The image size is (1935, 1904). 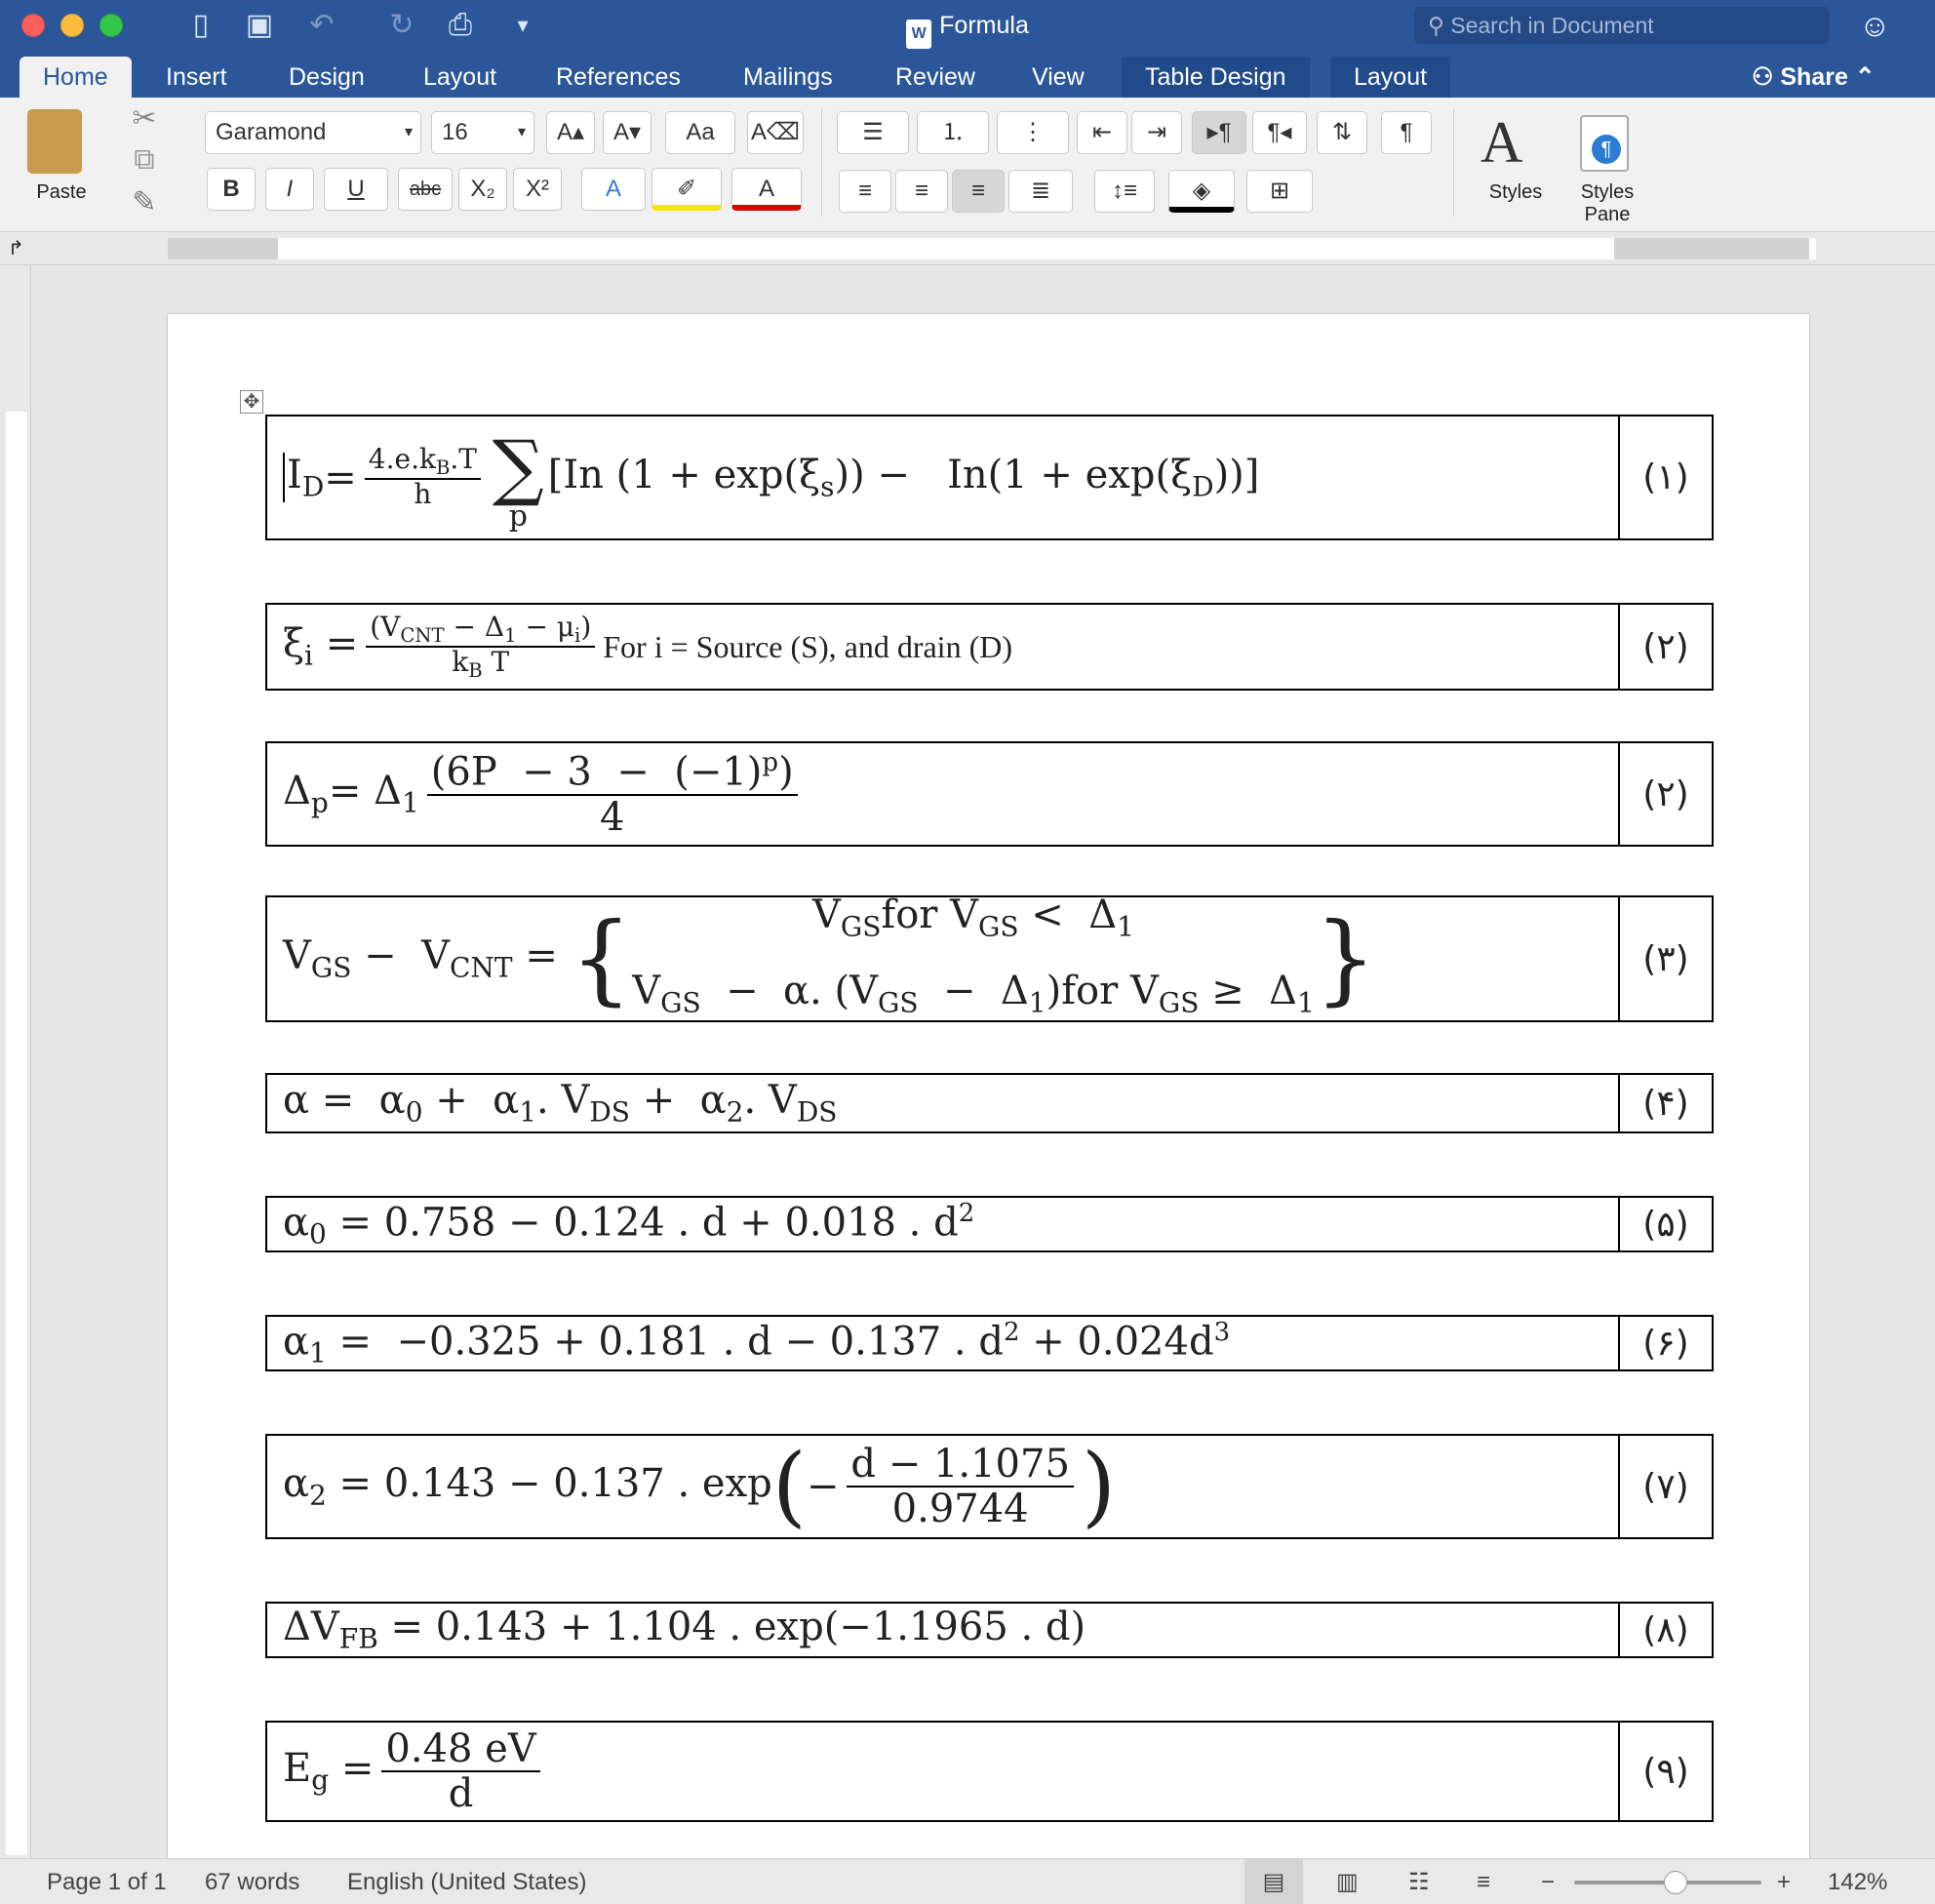 I want to click on underline-icon: U, so click(x=356, y=189).